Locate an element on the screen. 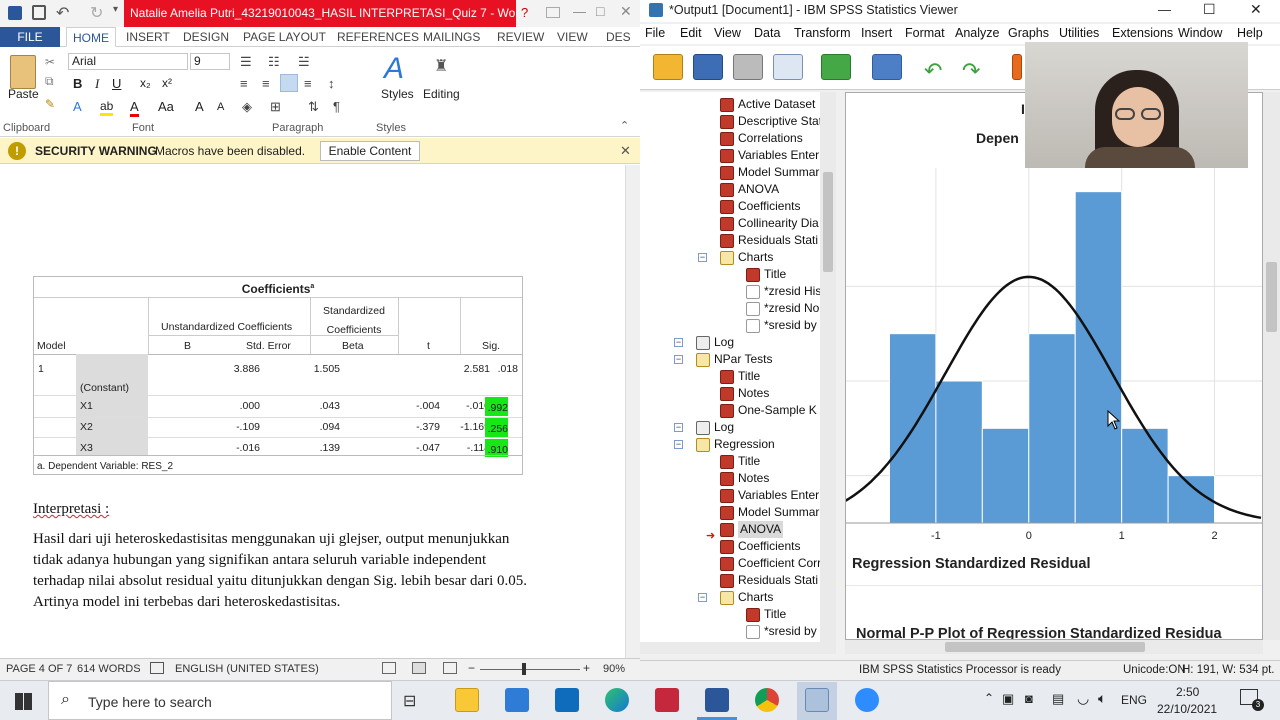 The image size is (1280, 720). tray-icon-1: ▣ is located at coordinates (1008, 699).